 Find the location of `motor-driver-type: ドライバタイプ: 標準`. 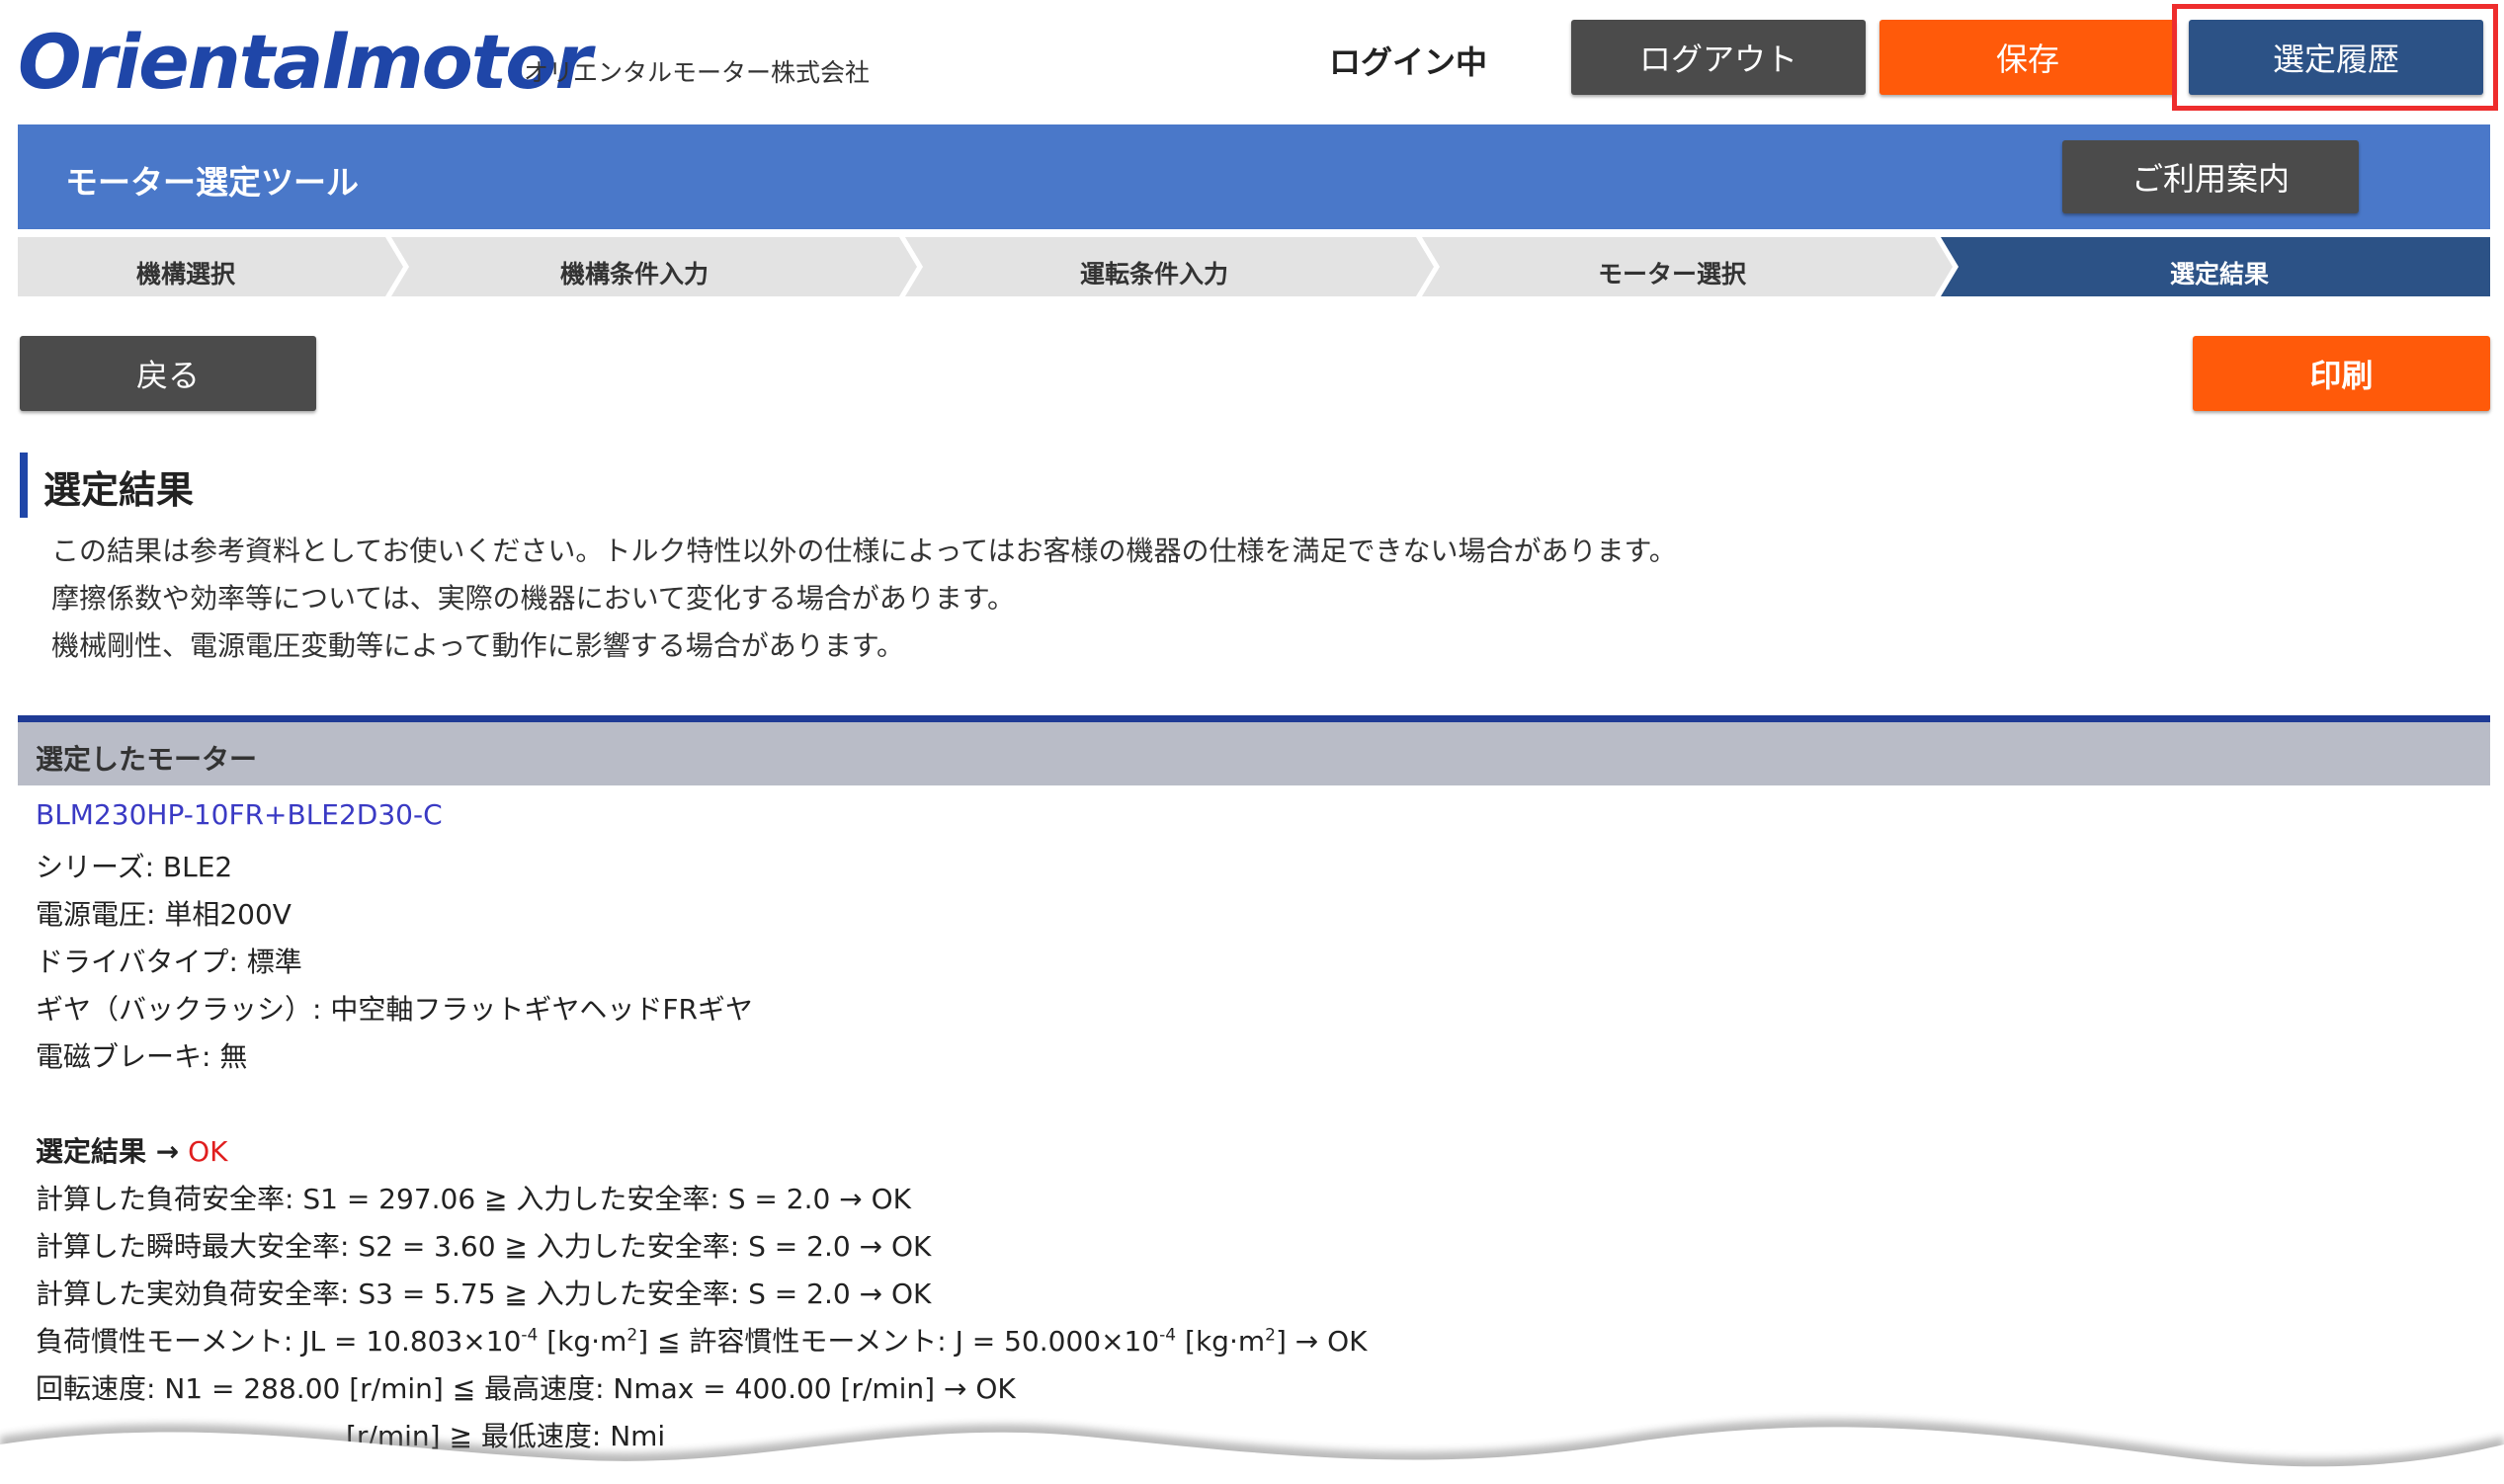

motor-driver-type: ドライバタイプ: 標準 is located at coordinates (169, 962).